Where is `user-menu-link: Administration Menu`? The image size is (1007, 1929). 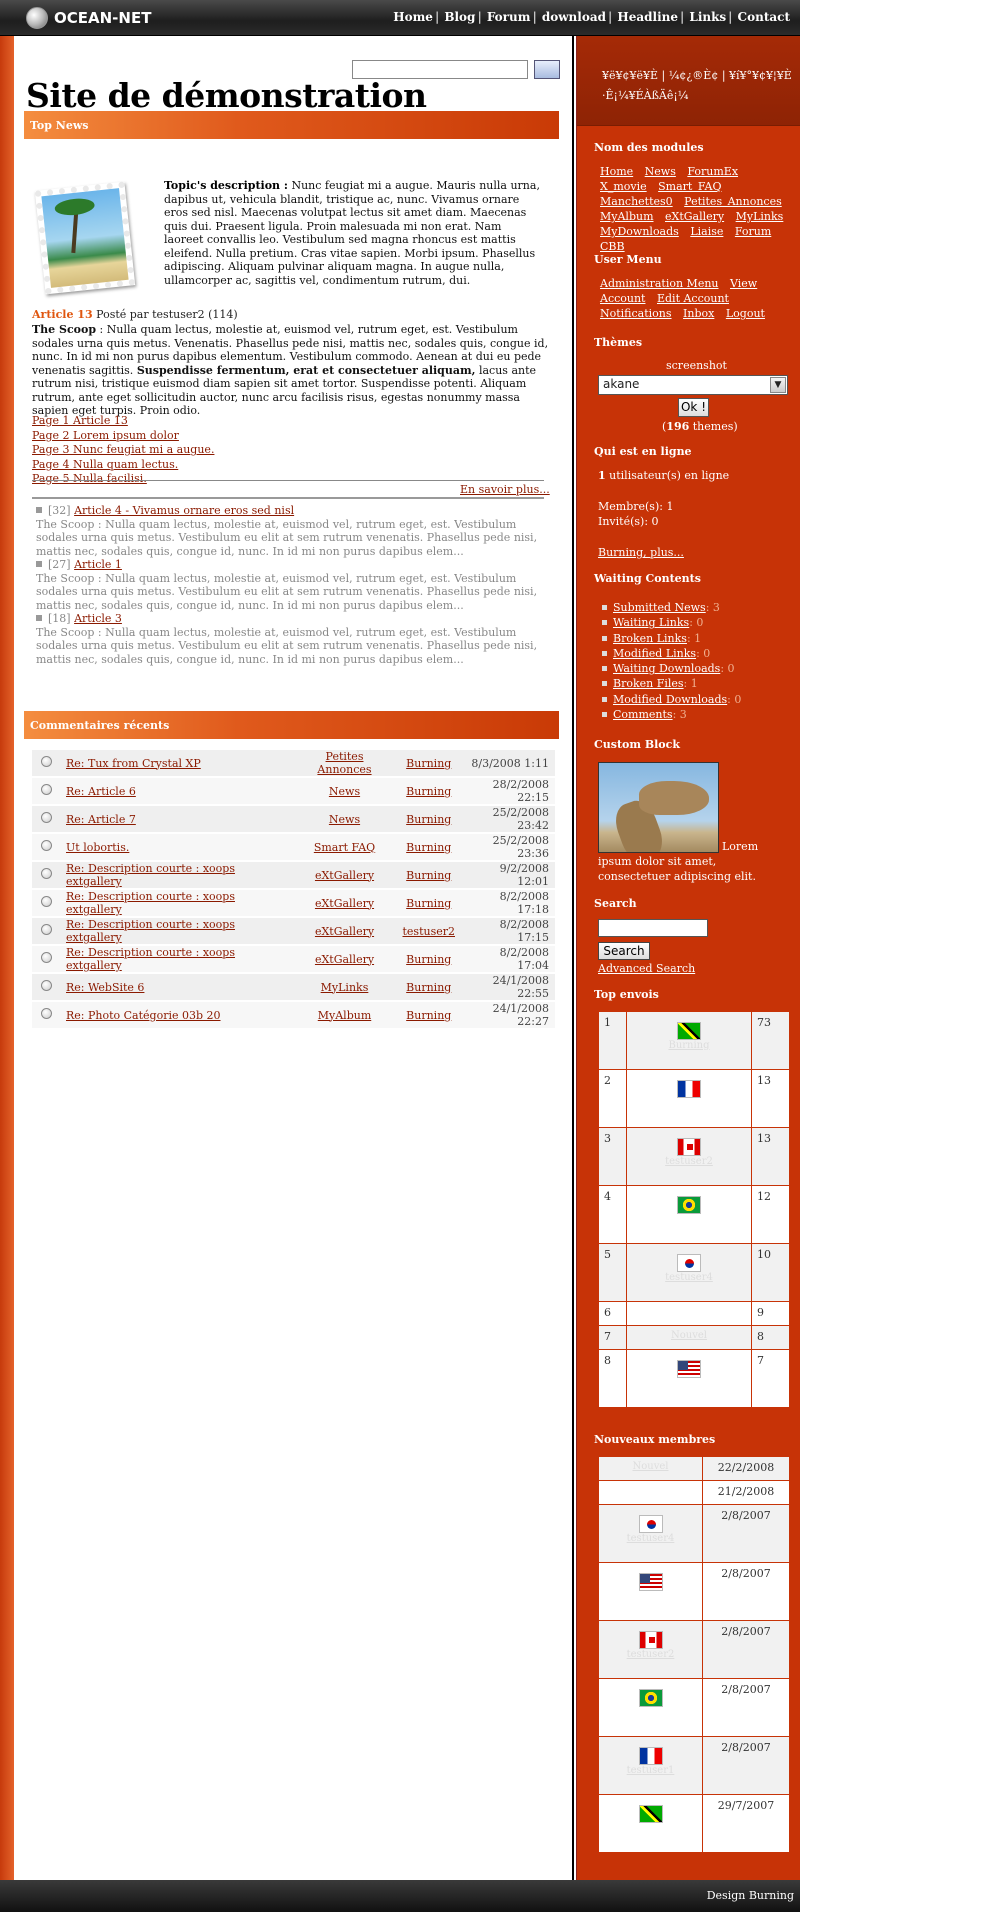
user-menu-link: Administration Menu is located at coordinates (659, 283).